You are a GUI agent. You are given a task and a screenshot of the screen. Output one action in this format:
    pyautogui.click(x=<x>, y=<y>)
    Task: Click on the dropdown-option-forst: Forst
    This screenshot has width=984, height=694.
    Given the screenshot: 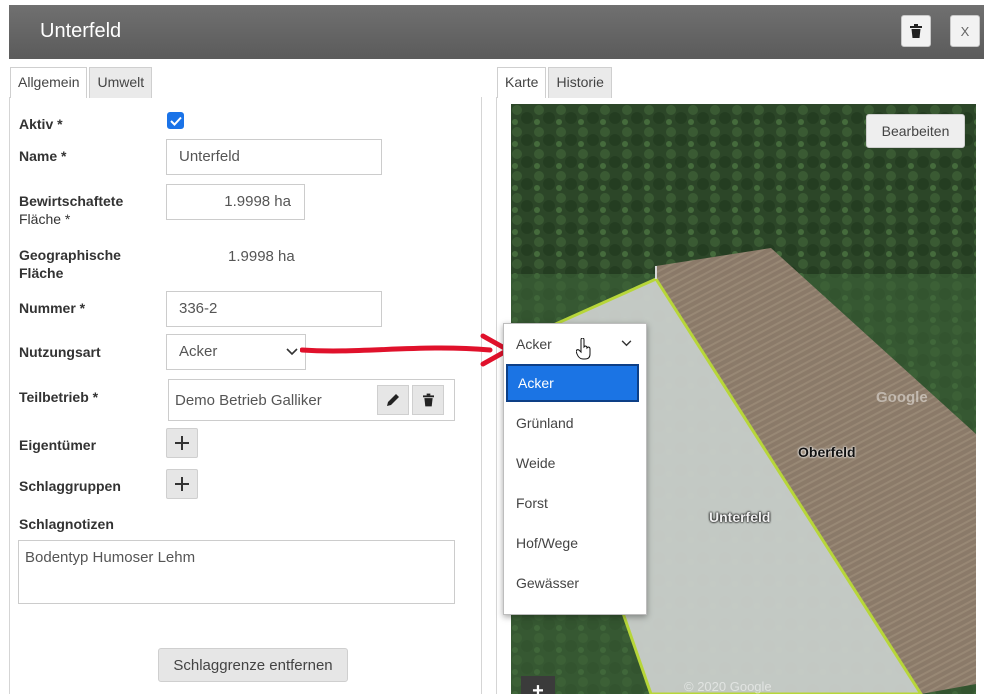 What is the action you would take?
    pyautogui.click(x=575, y=503)
    